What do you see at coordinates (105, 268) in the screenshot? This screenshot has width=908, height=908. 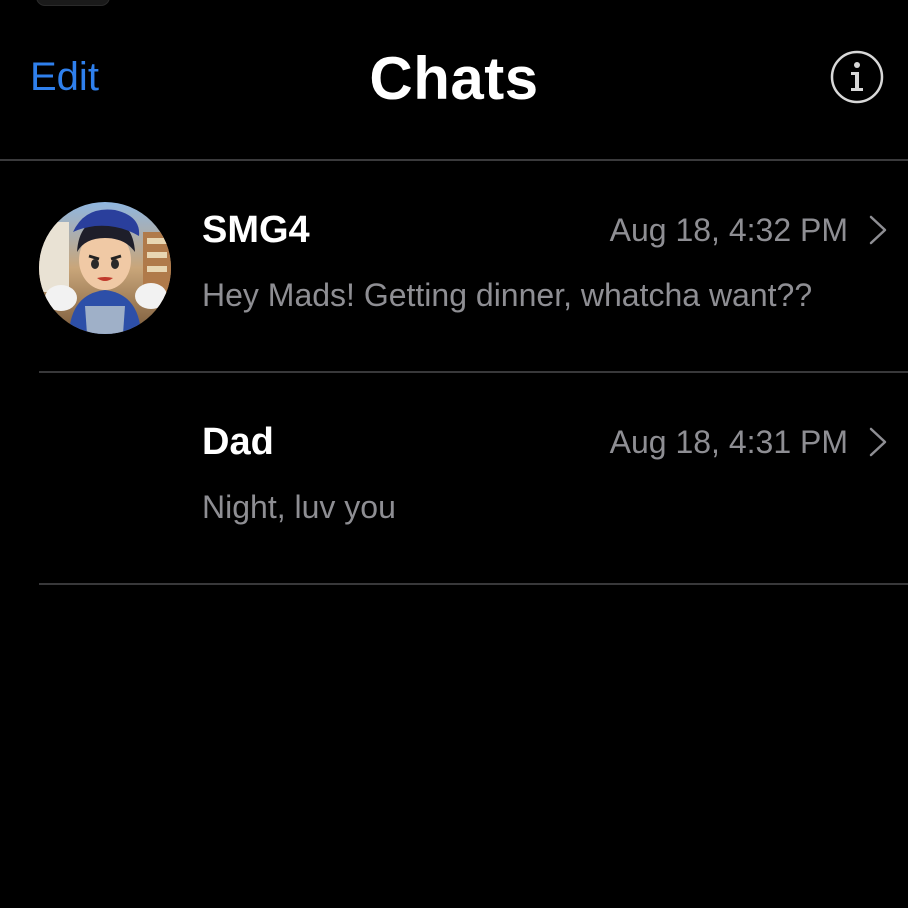 I see `avatar` at bounding box center [105, 268].